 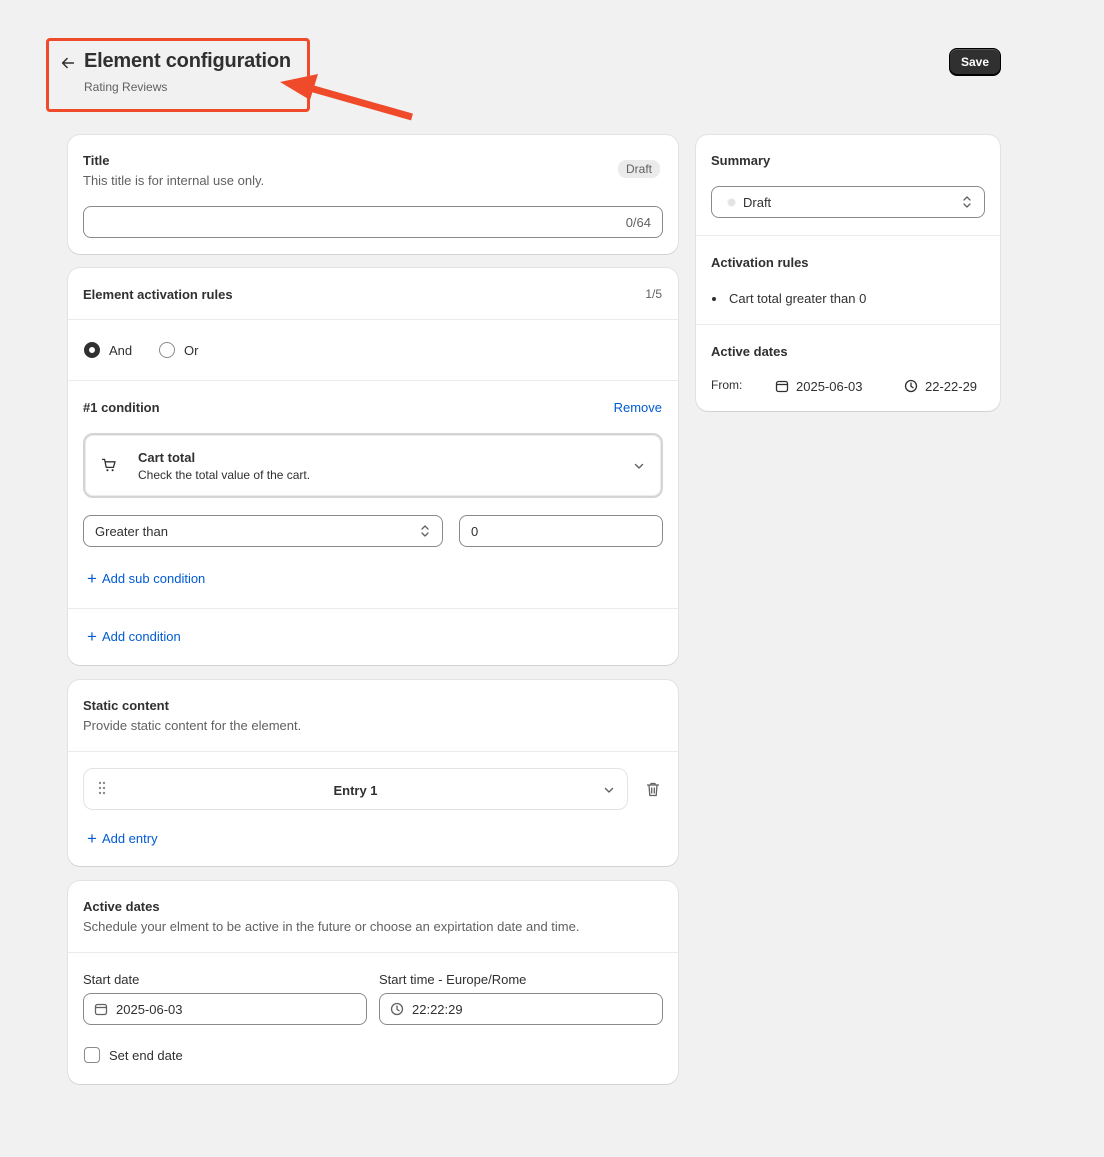 What do you see at coordinates (561, 531) in the screenshot?
I see `condition-value-input: 0` at bounding box center [561, 531].